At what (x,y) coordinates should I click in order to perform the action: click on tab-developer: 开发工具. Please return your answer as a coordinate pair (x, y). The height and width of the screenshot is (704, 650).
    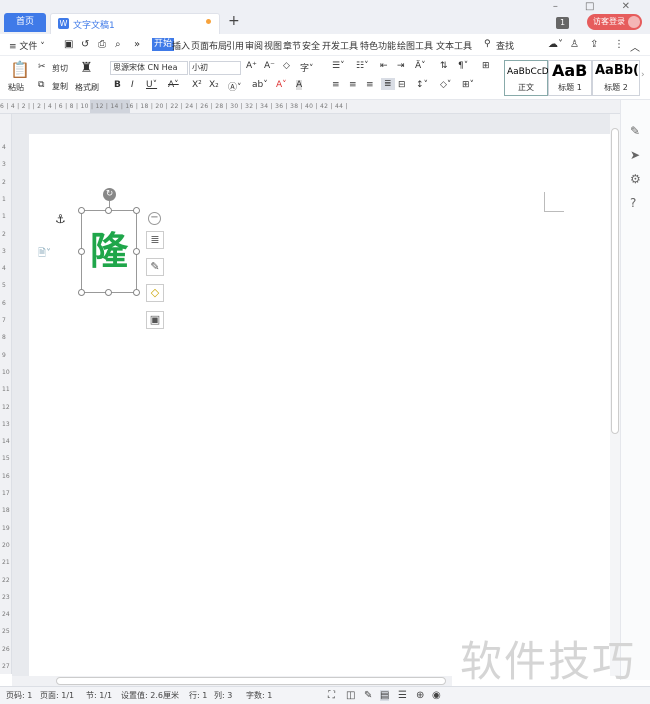
    Looking at the image, I should click on (340, 45).